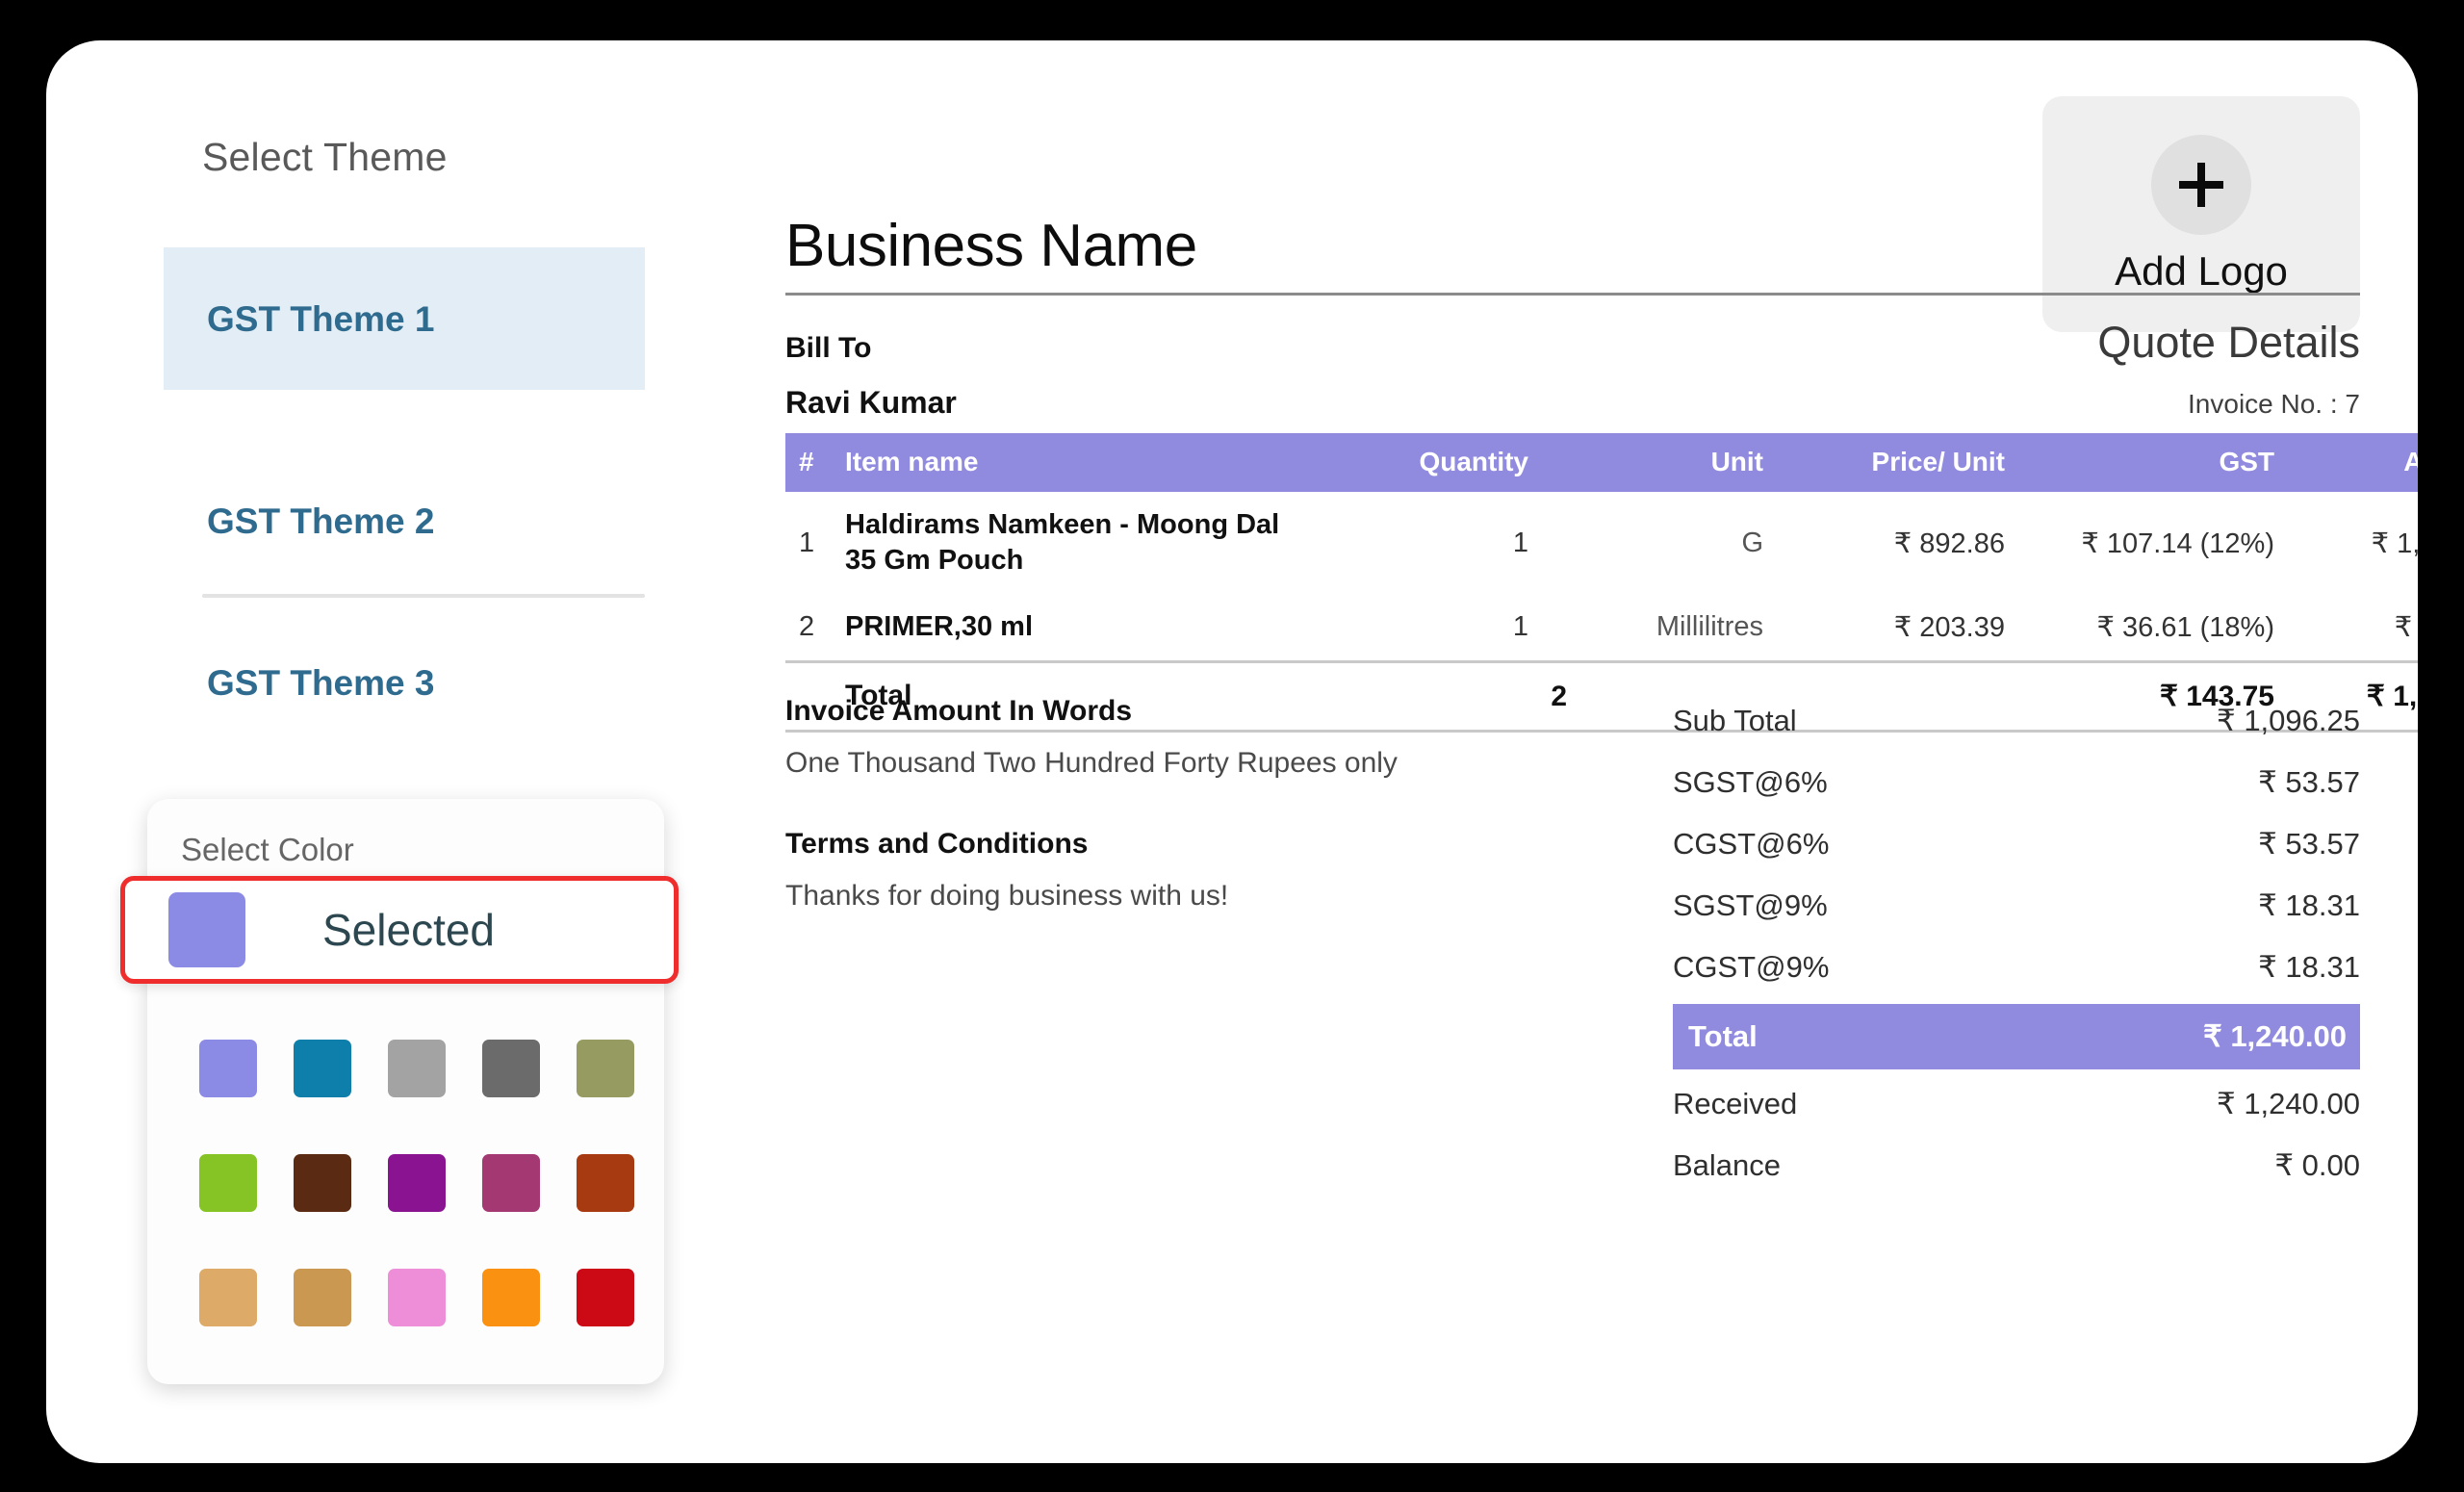 The width and height of the screenshot is (2464, 1492). I want to click on totals-grand-row: Total ₹ 1,240.00, so click(2016, 1036).